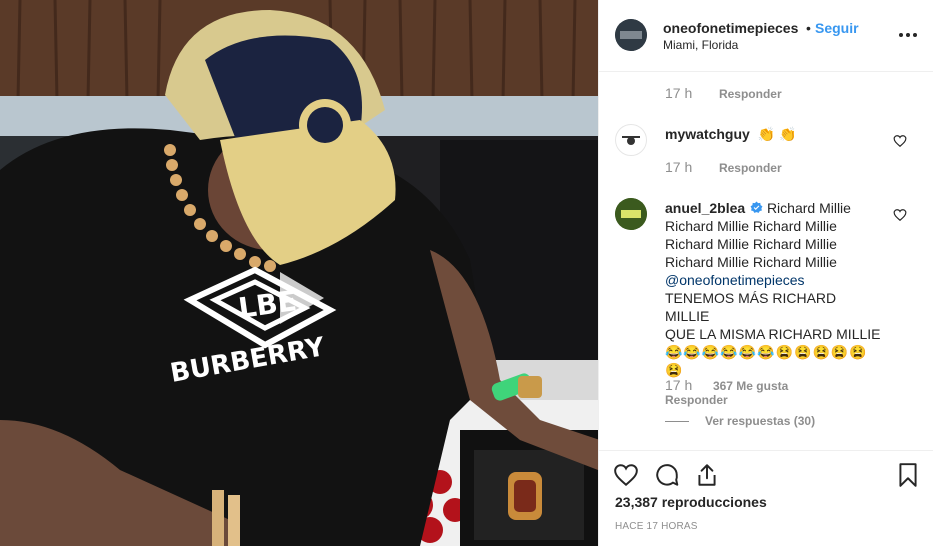 The width and height of the screenshot is (933, 546). I want to click on view-count-number: 23,387, so click(636, 502).